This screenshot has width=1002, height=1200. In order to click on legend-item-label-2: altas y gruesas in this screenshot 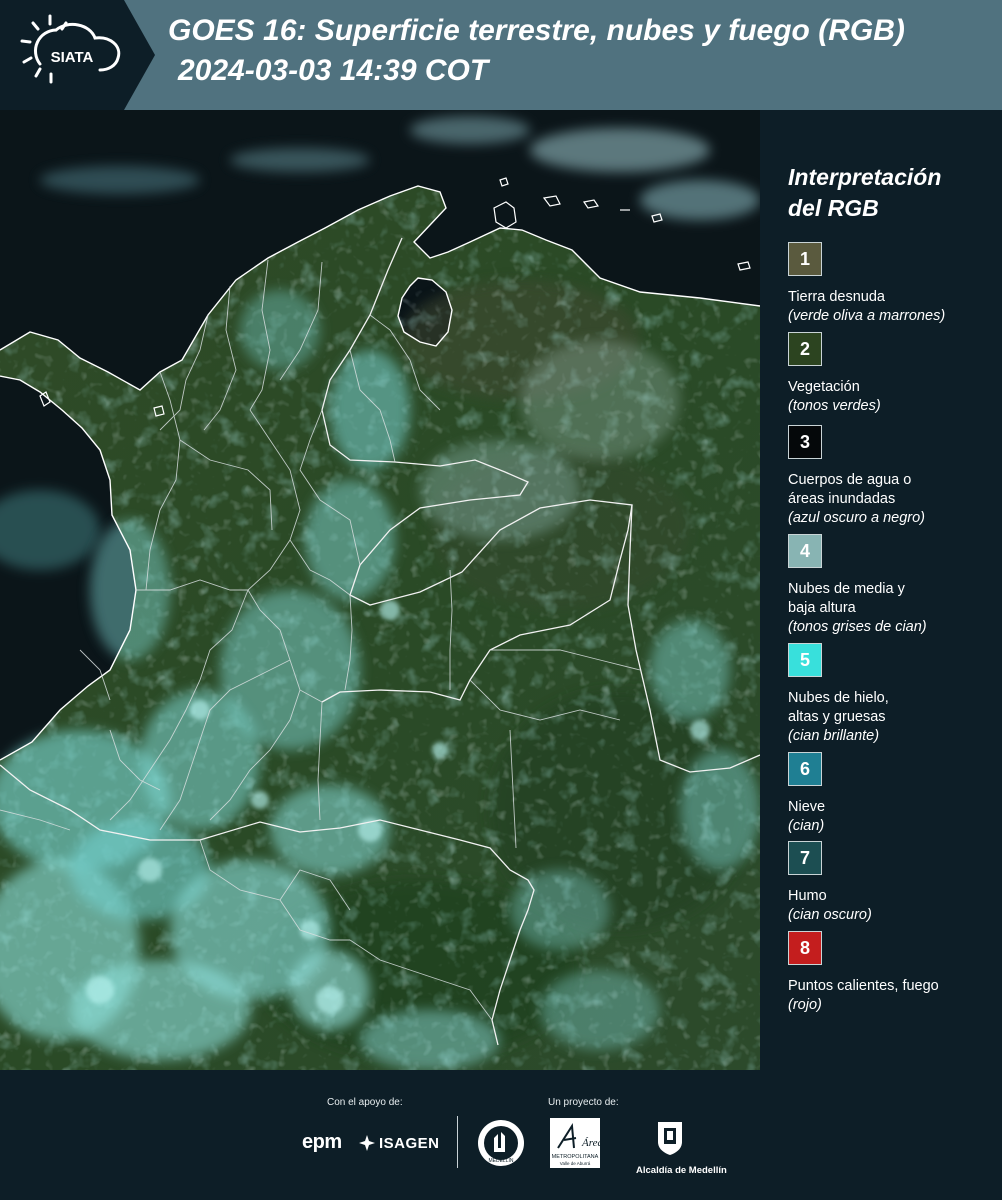, I will do `click(837, 717)`.